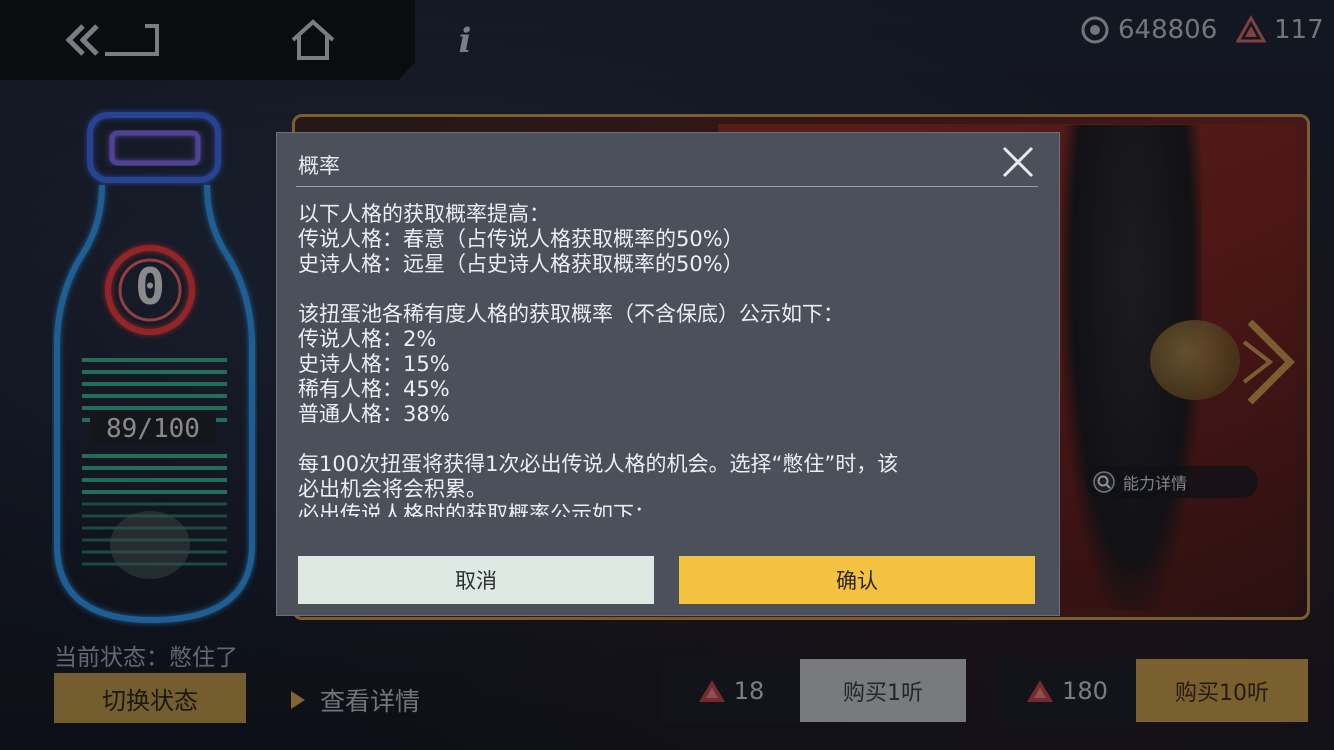 This screenshot has width=1334, height=750. What do you see at coordinates (319, 166) in the screenshot?
I see `dialog-title: 概率` at bounding box center [319, 166].